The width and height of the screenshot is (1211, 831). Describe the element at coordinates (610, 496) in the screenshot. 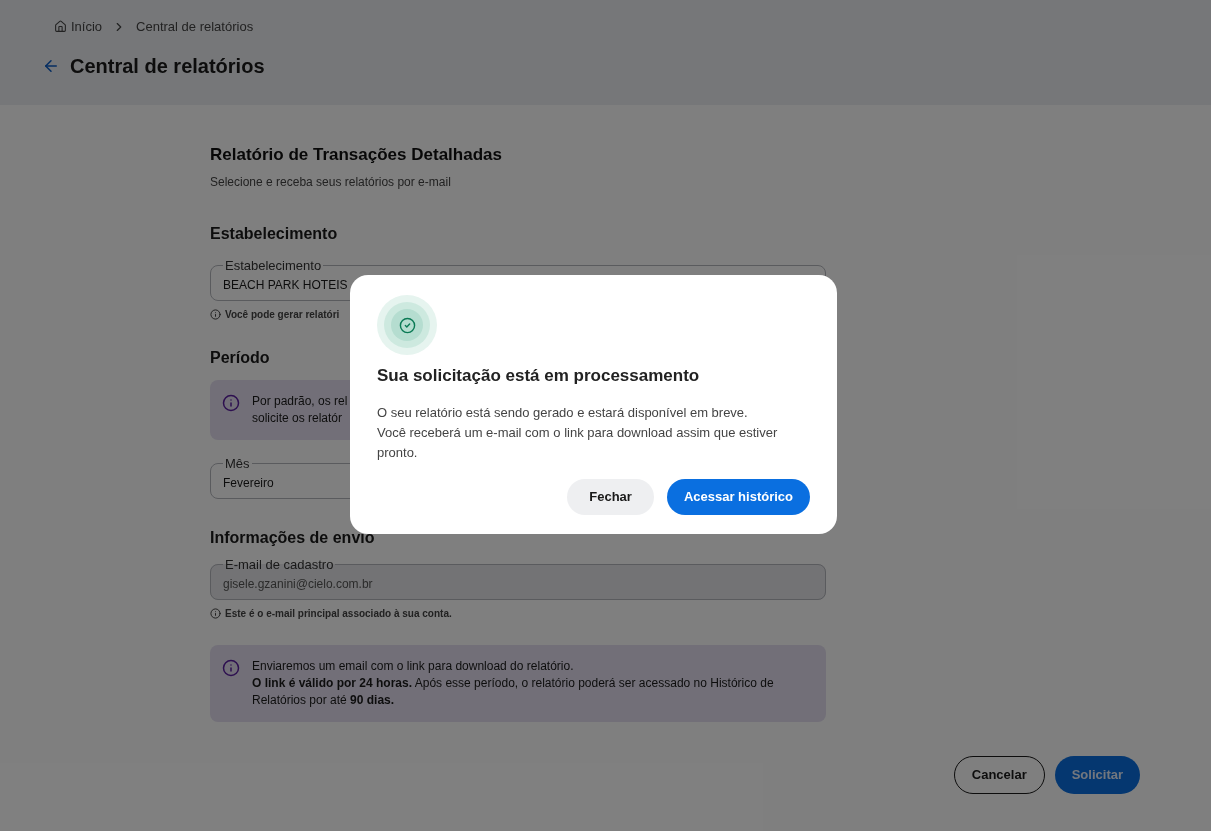

I see `dialog-button: Fechar` at that location.